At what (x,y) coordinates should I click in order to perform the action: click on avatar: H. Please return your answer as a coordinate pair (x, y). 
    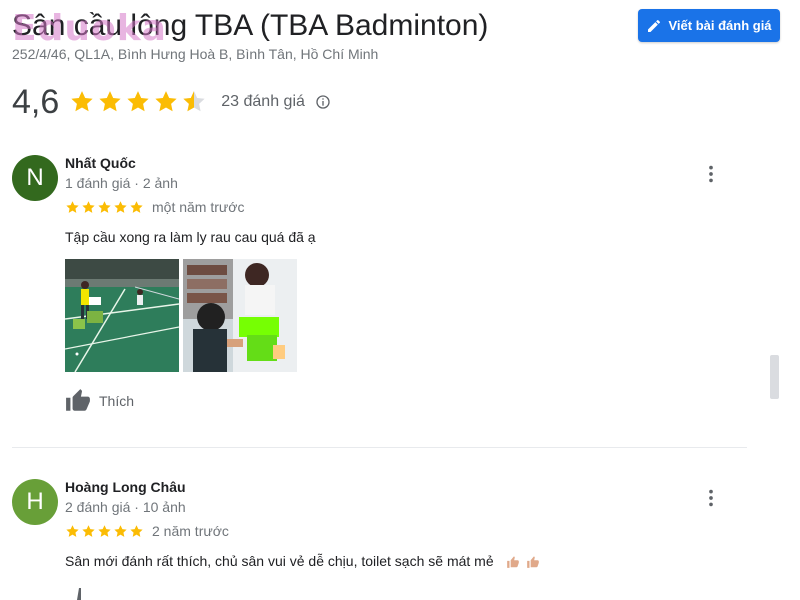
    Looking at the image, I should click on (35, 502).